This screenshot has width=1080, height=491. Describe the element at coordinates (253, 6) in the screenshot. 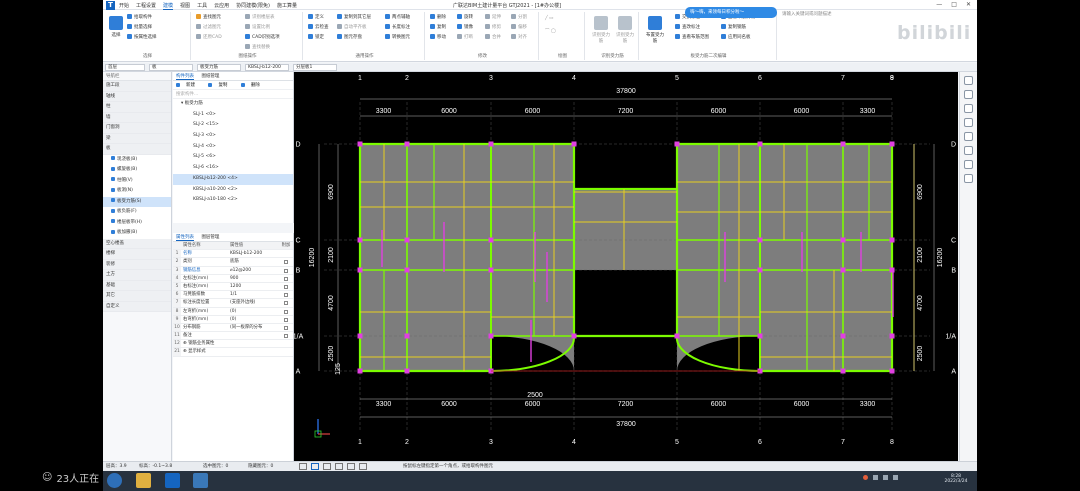

I see `menu-tab-6: 协同建模(限免)` at that location.